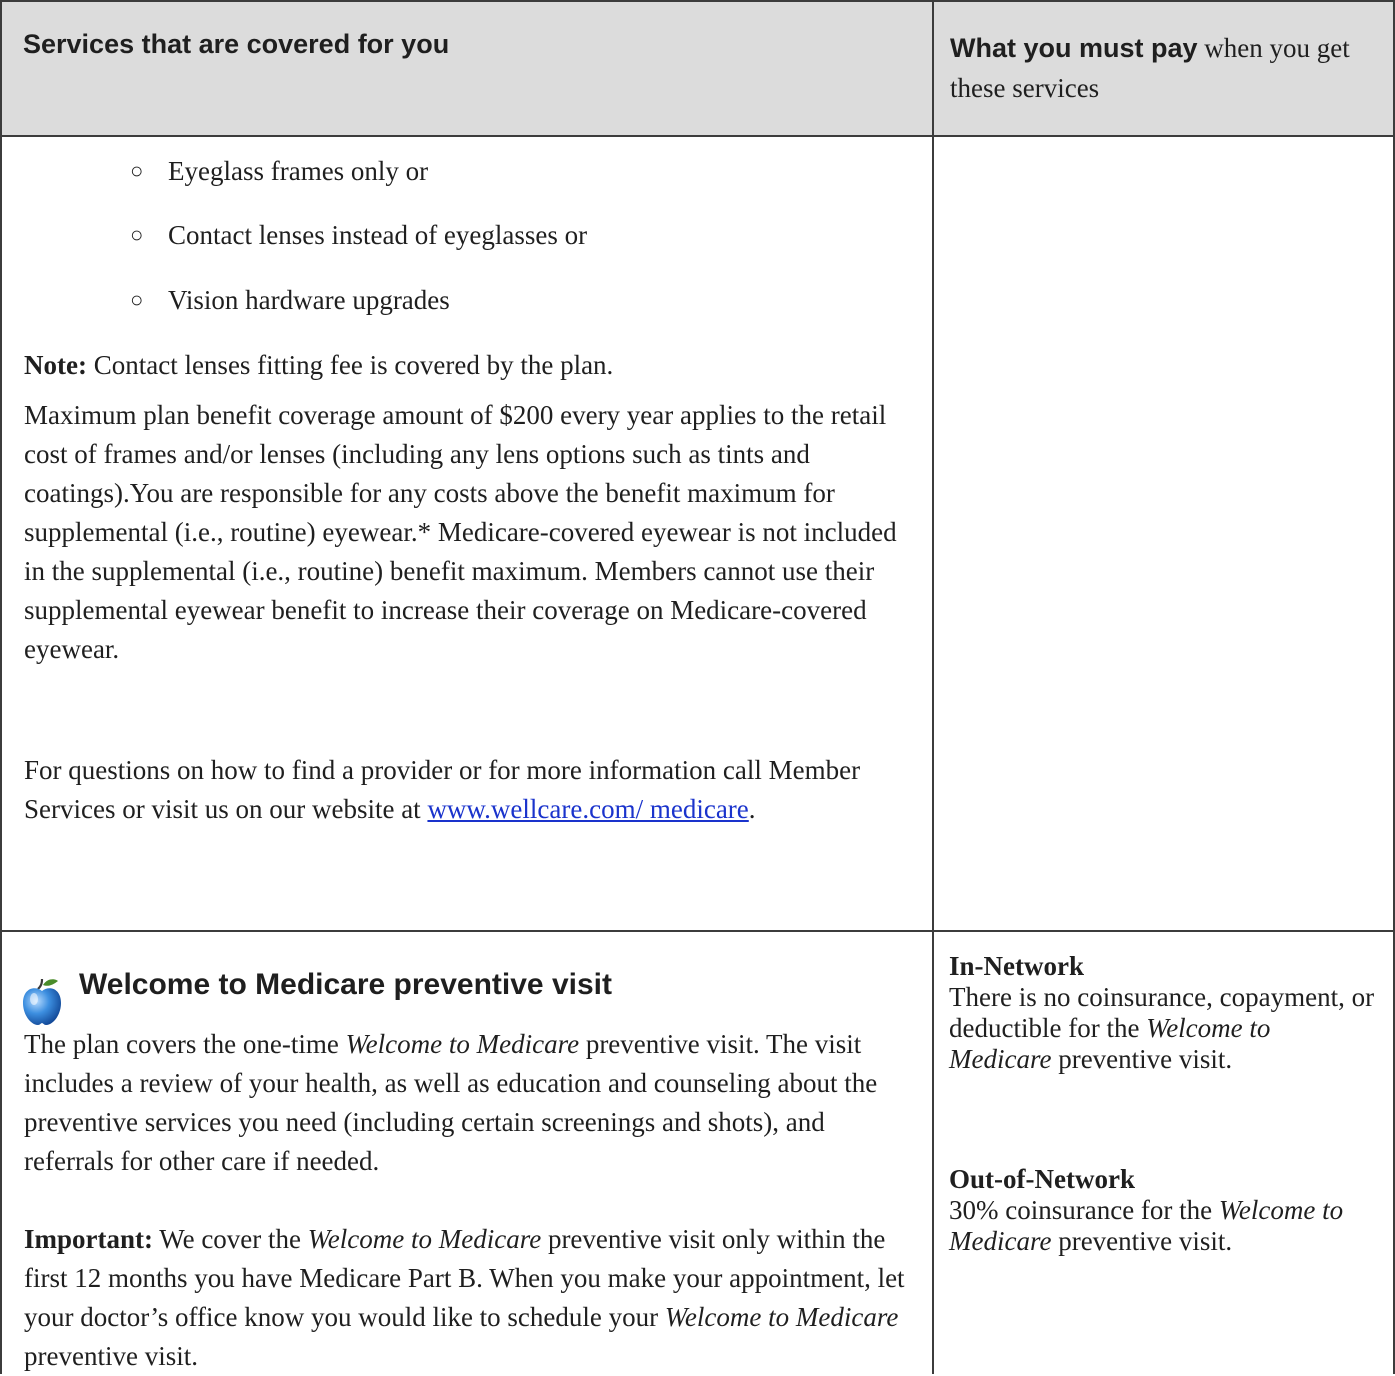 The height and width of the screenshot is (1376, 1395). I want to click on table-border-top, so click(697, 1).